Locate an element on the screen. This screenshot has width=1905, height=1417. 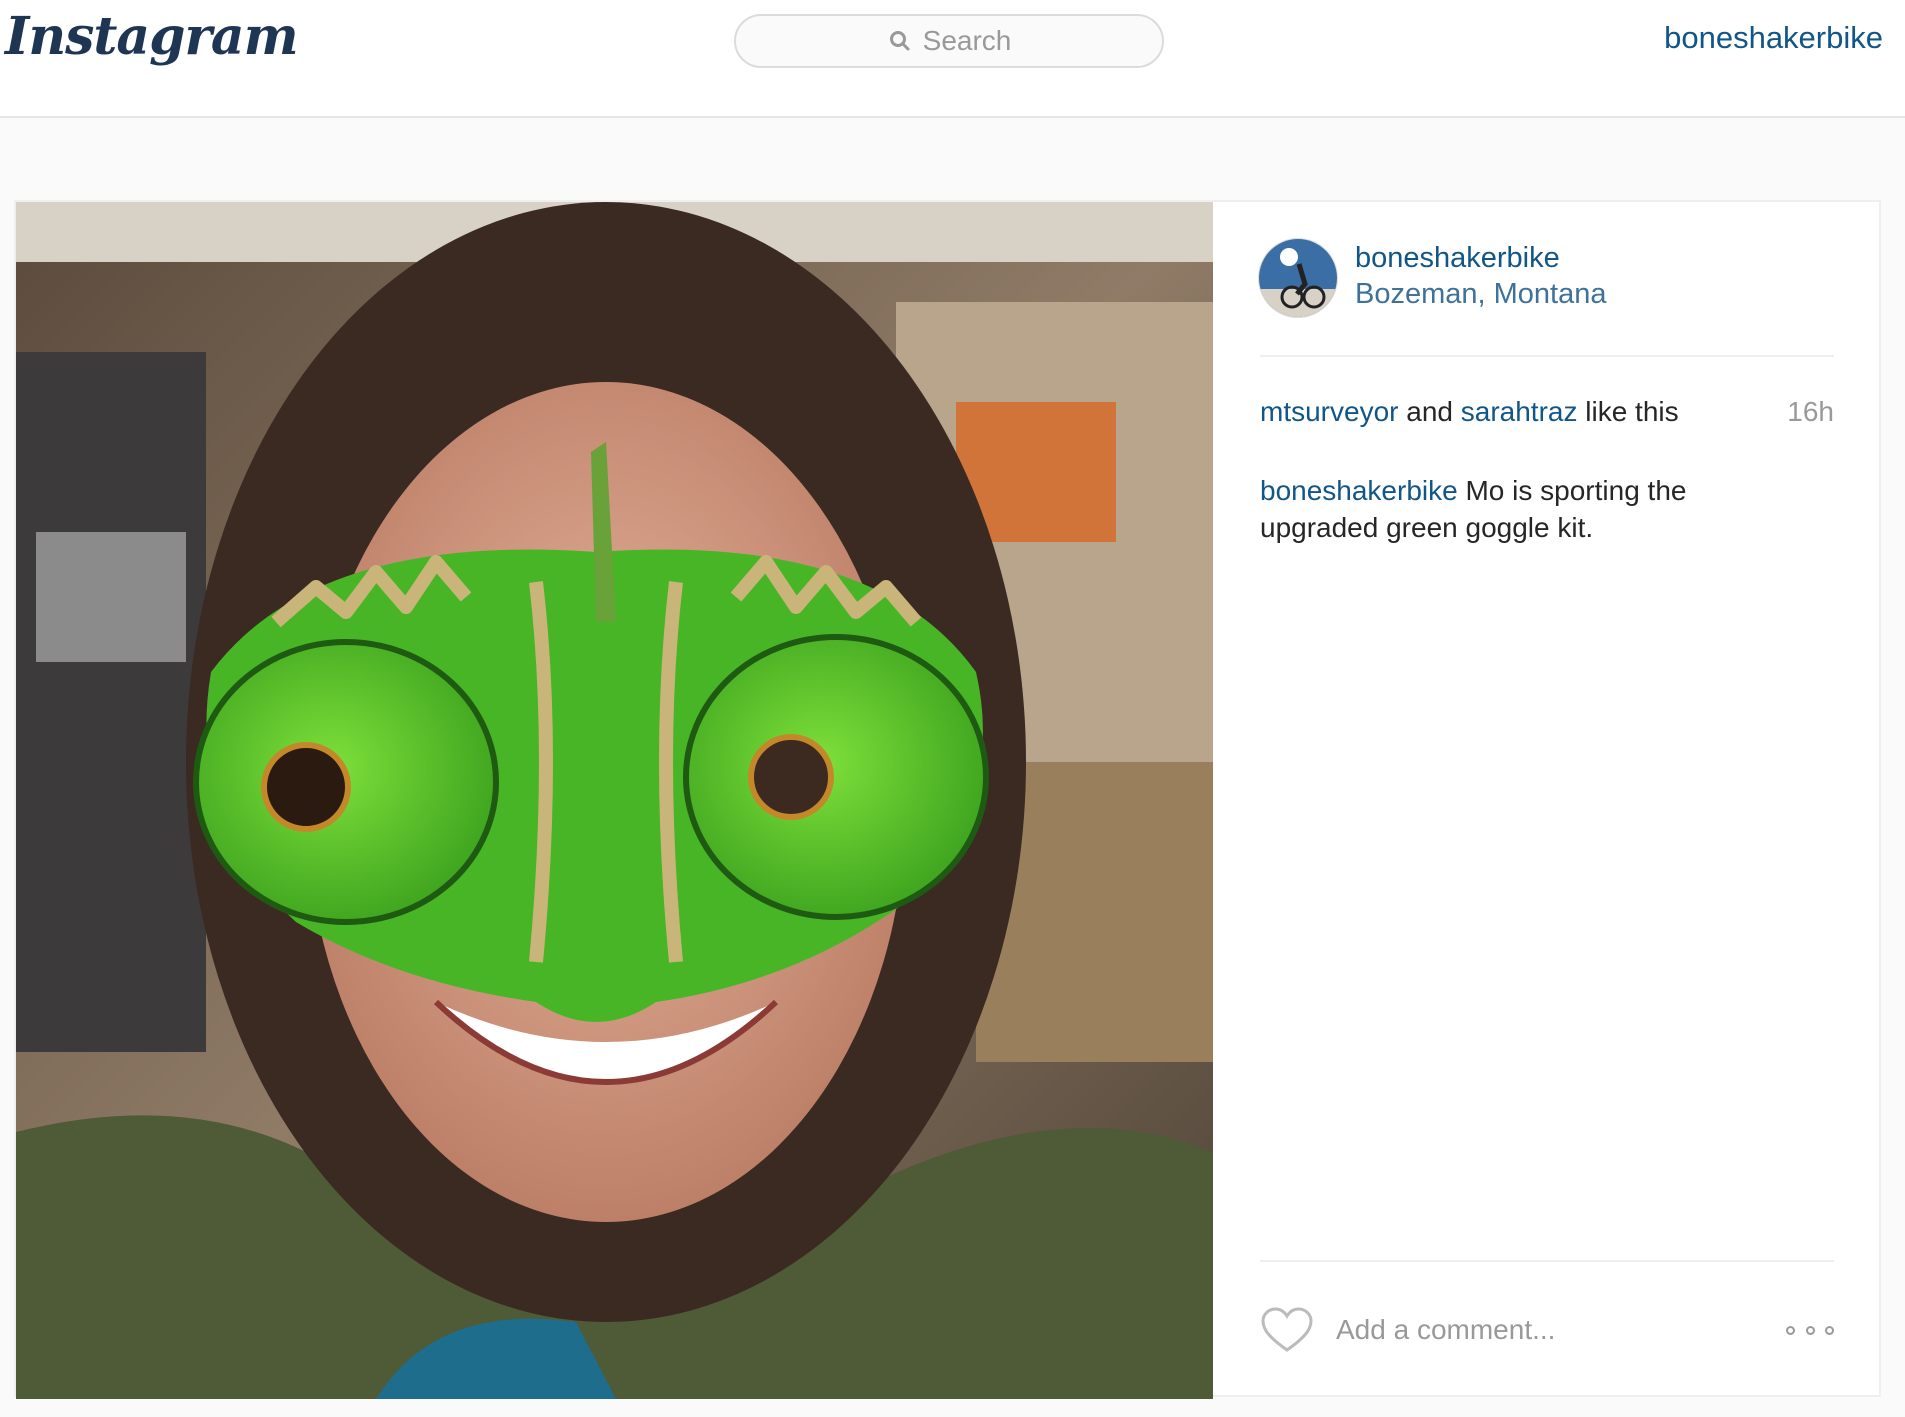
heart-icon is located at coordinates (1287, 1330).